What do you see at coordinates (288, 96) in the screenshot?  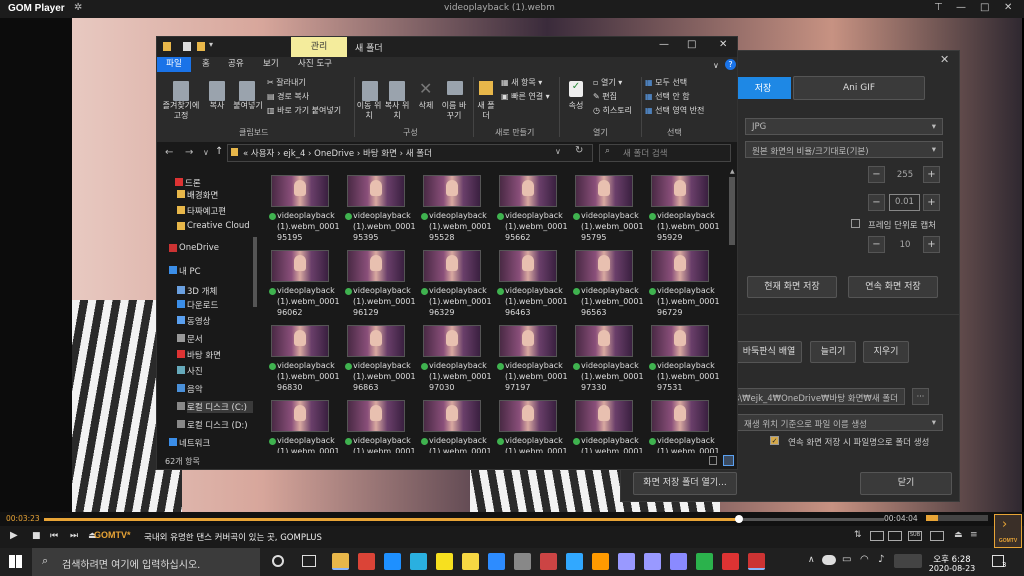 I see `copy-path-button: ▤ 경로 복사` at bounding box center [288, 96].